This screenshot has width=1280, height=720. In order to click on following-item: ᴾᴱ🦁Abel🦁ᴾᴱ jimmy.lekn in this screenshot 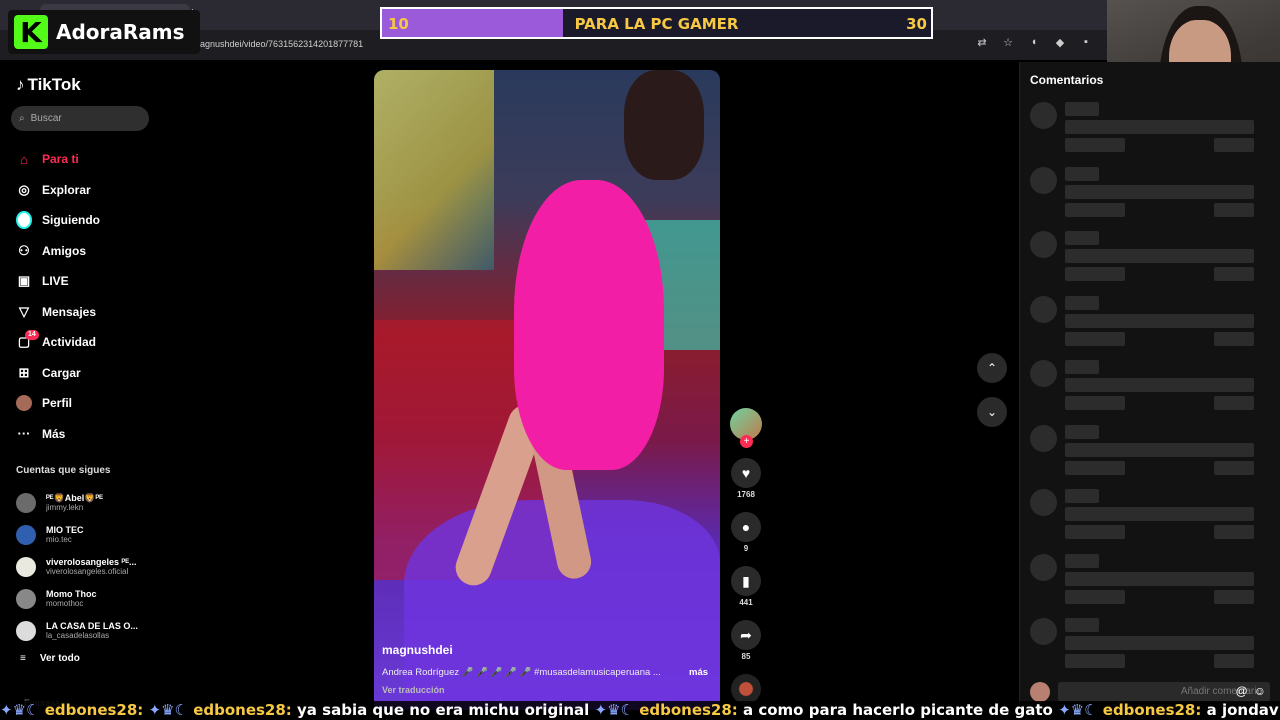, I will do `click(91, 503)`.